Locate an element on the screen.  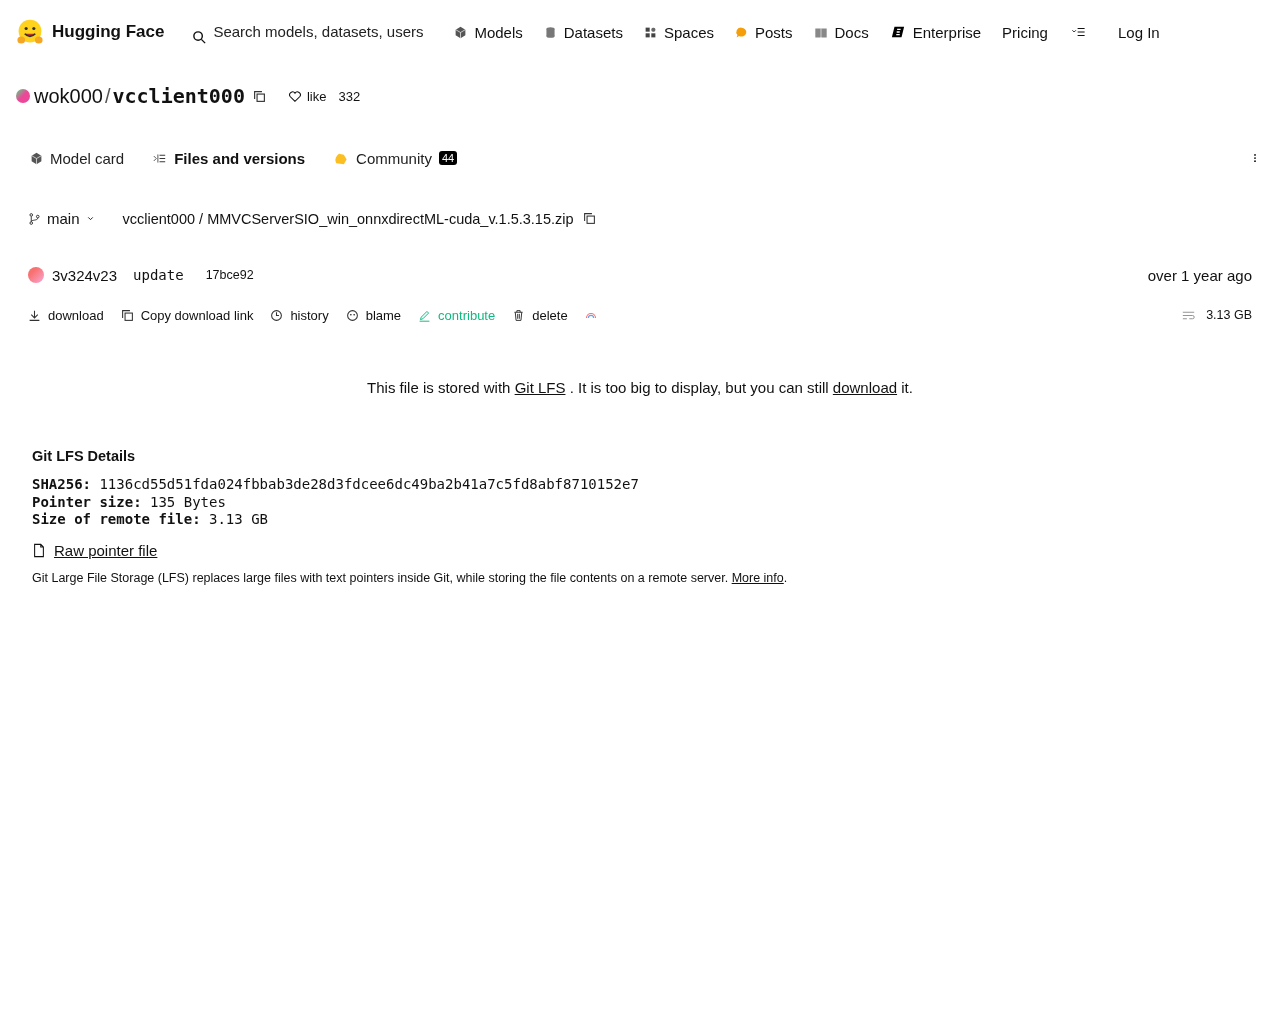
face-icon is located at coordinates (352, 315).